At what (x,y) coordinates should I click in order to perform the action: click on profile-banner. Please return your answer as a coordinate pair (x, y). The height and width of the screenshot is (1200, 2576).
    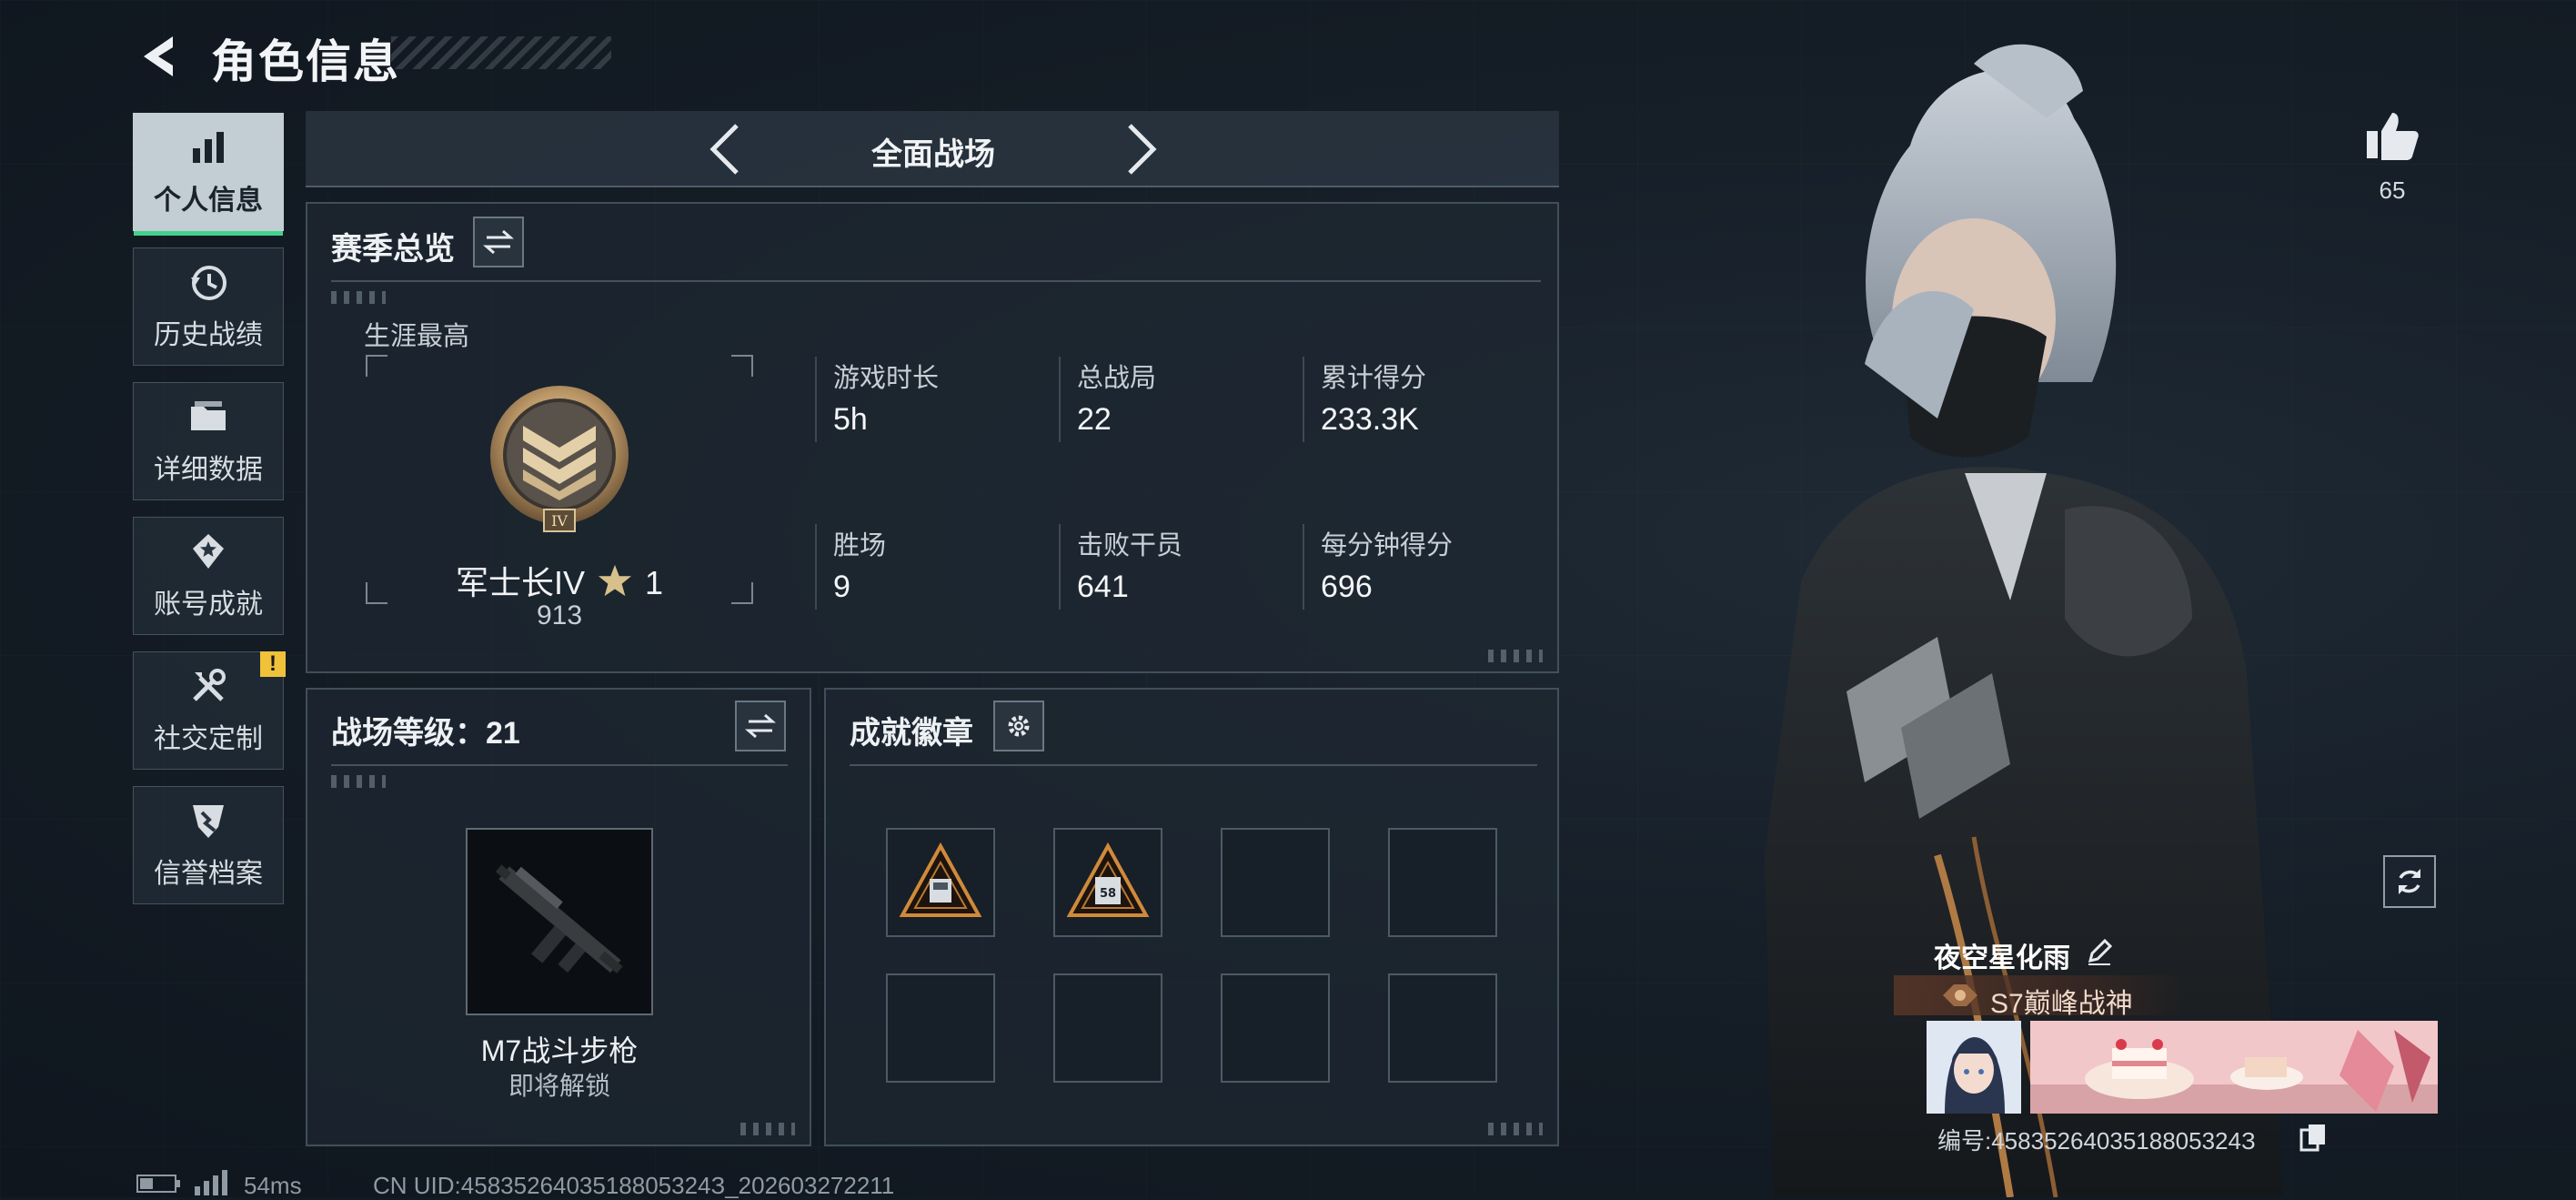
    Looking at the image, I should click on (2234, 1067).